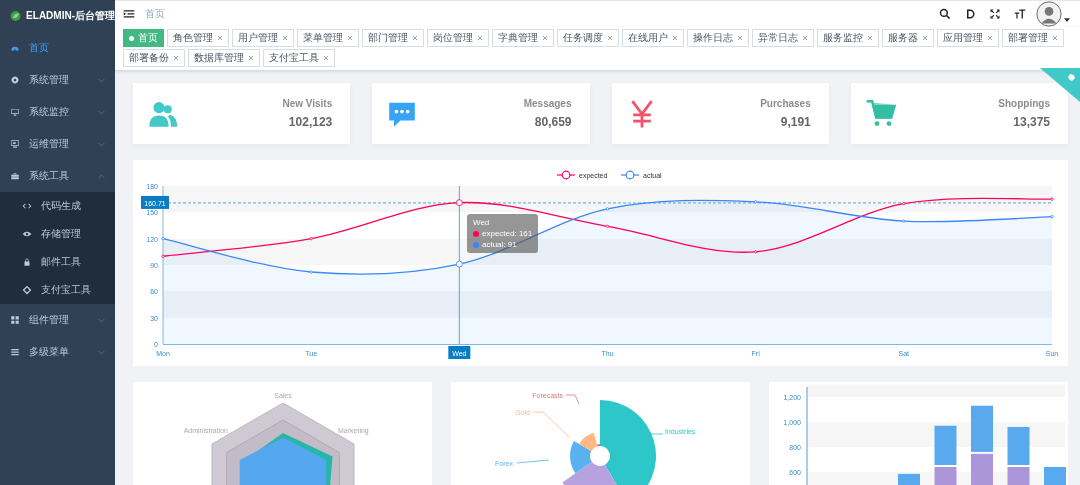  I want to click on leaf-logo-icon, so click(16, 16).